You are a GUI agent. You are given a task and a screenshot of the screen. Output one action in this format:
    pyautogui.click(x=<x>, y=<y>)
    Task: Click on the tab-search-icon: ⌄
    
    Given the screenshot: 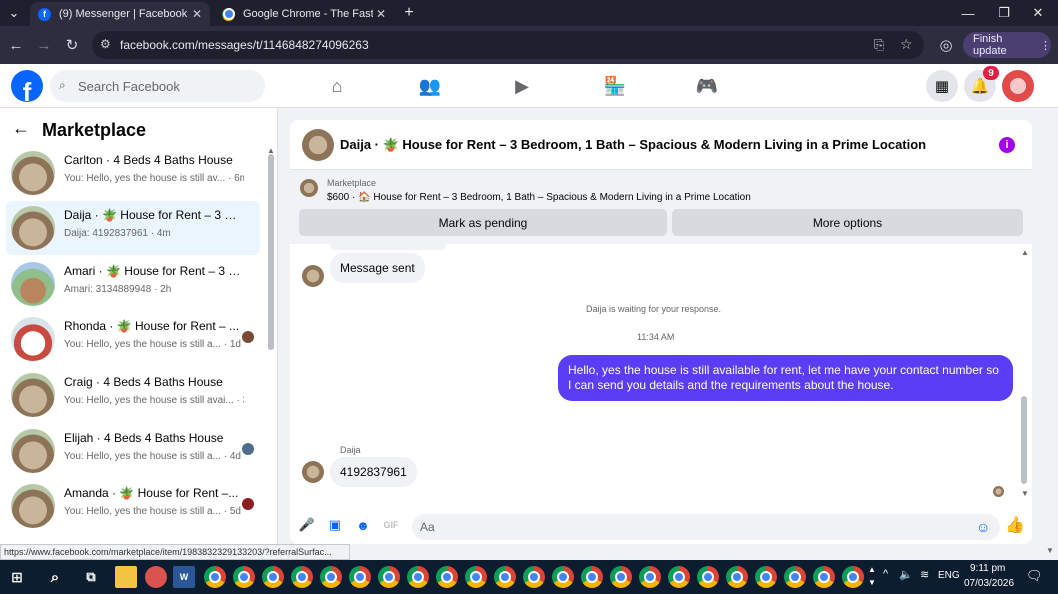 What is the action you would take?
    pyautogui.click(x=14, y=13)
    